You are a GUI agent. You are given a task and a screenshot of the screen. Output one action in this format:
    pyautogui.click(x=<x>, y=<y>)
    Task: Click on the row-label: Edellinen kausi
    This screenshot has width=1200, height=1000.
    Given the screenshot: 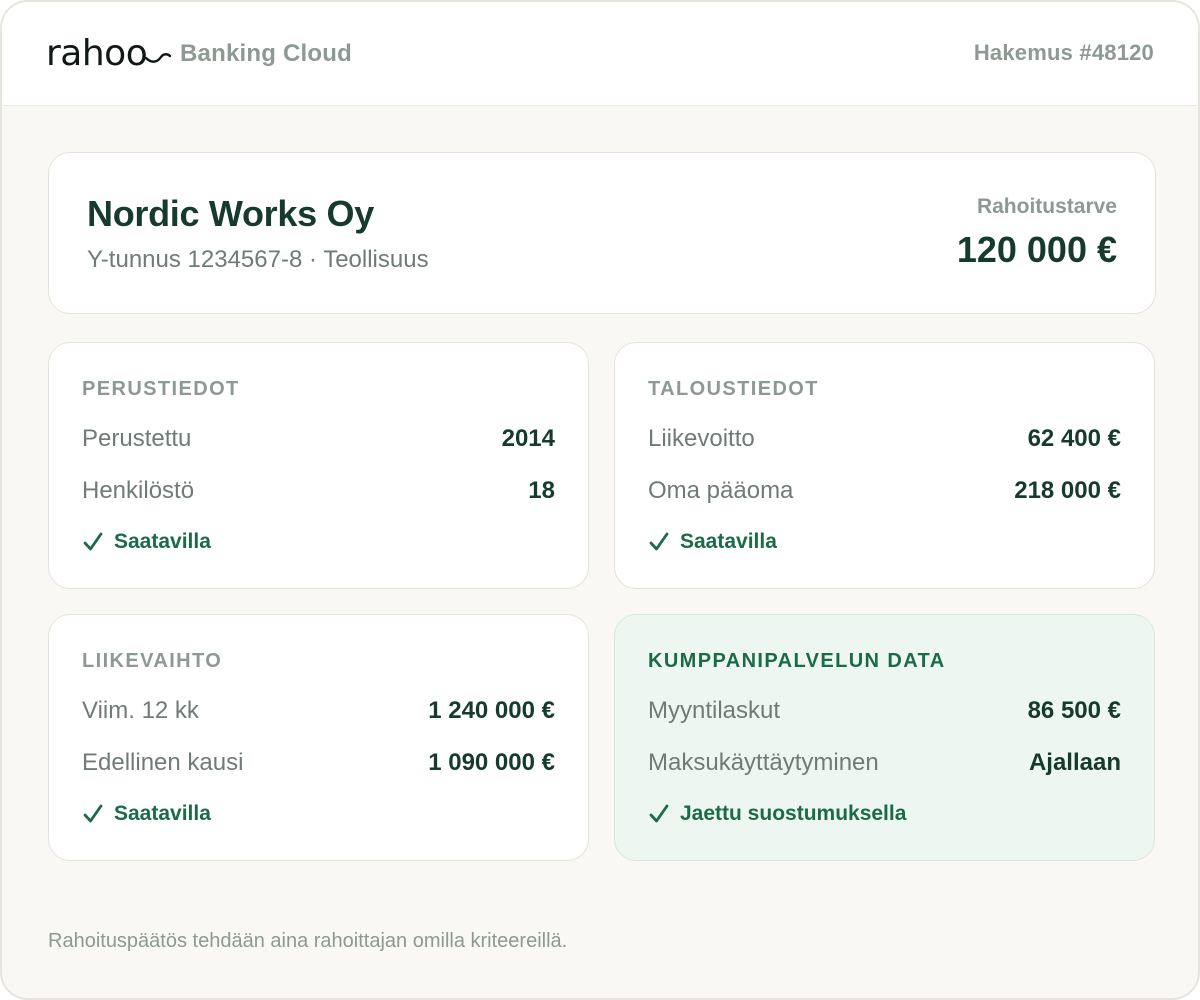 What is the action you would take?
    pyautogui.click(x=163, y=762)
    